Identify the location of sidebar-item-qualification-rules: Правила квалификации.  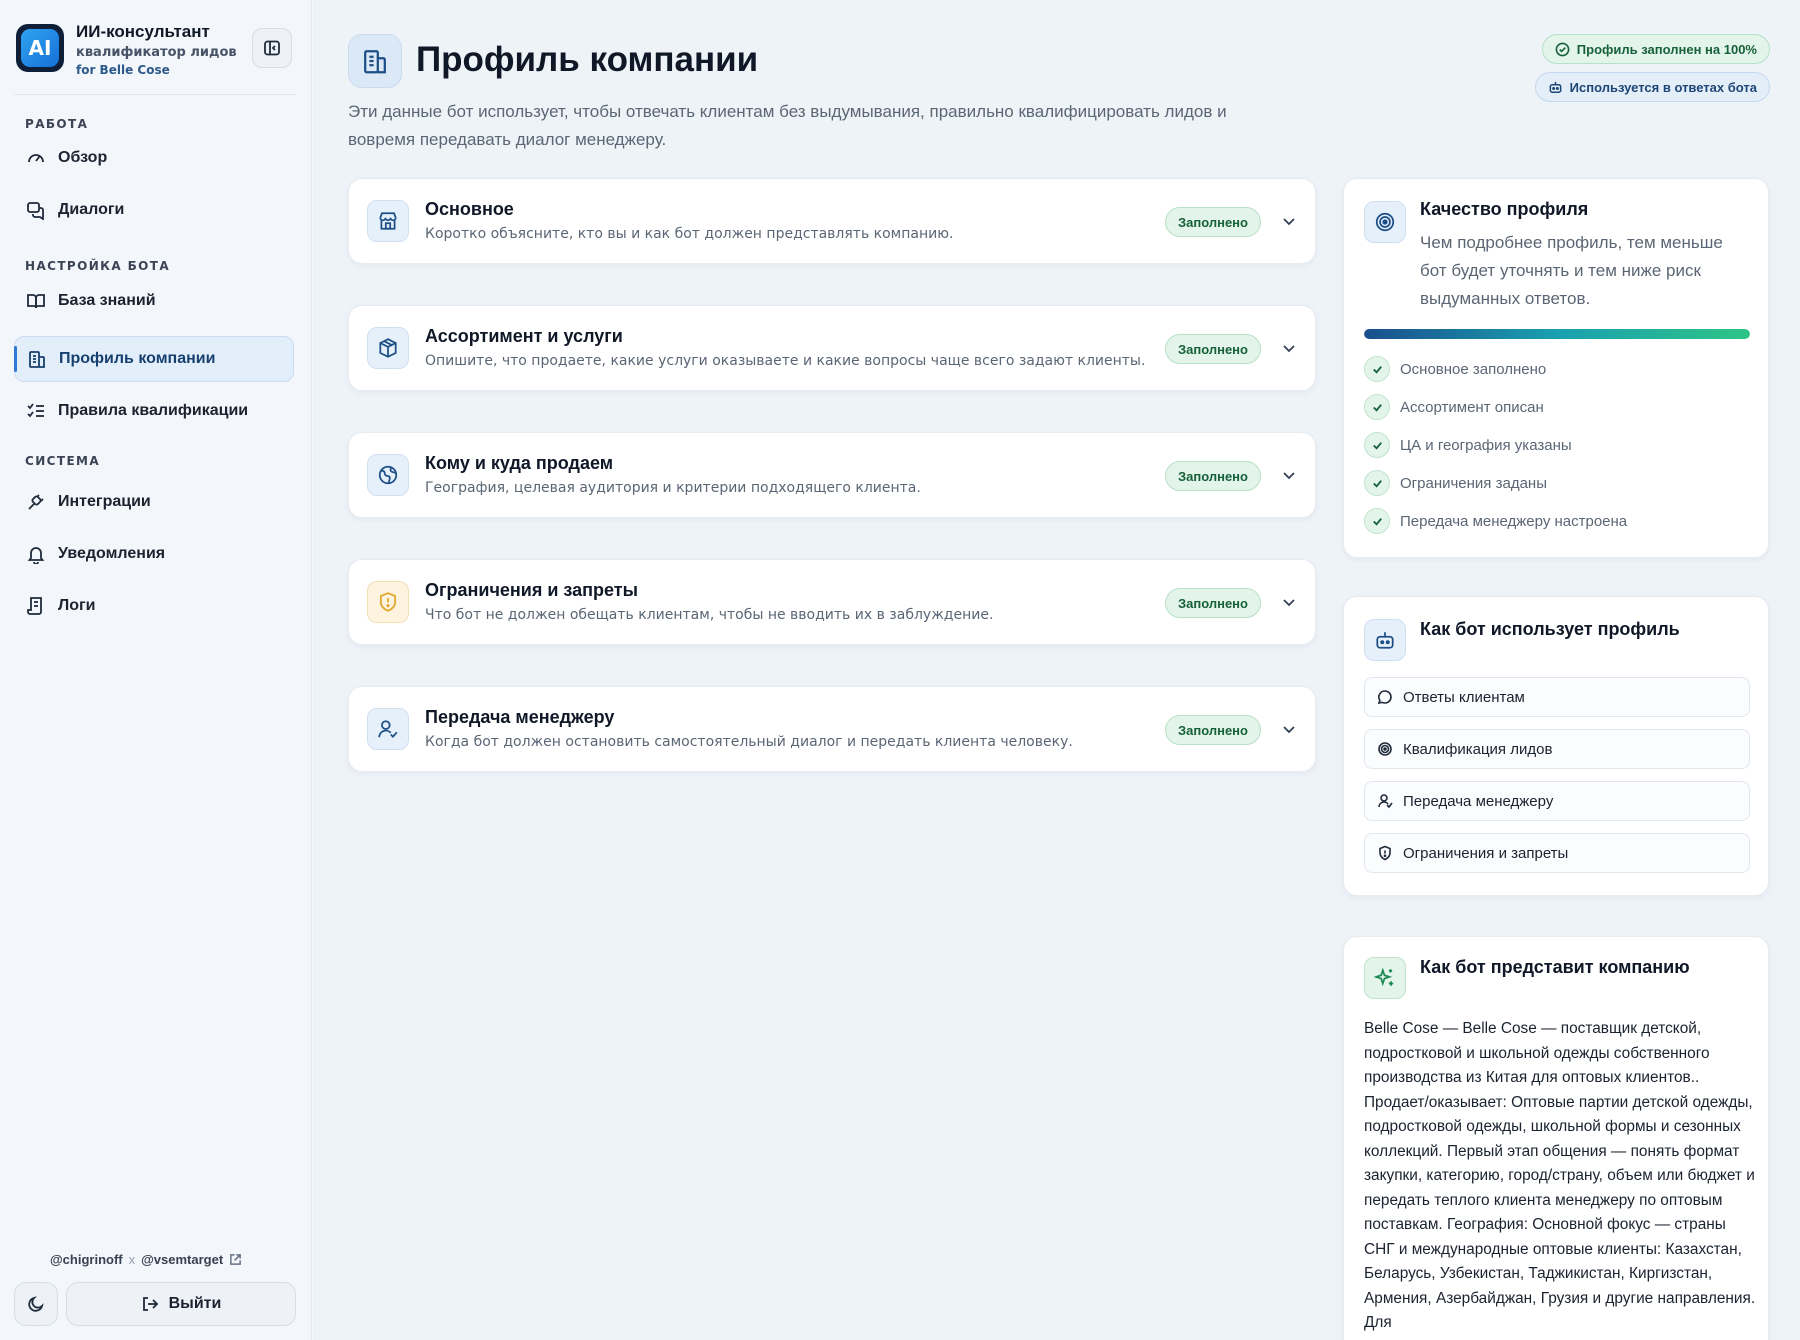
(154, 411).